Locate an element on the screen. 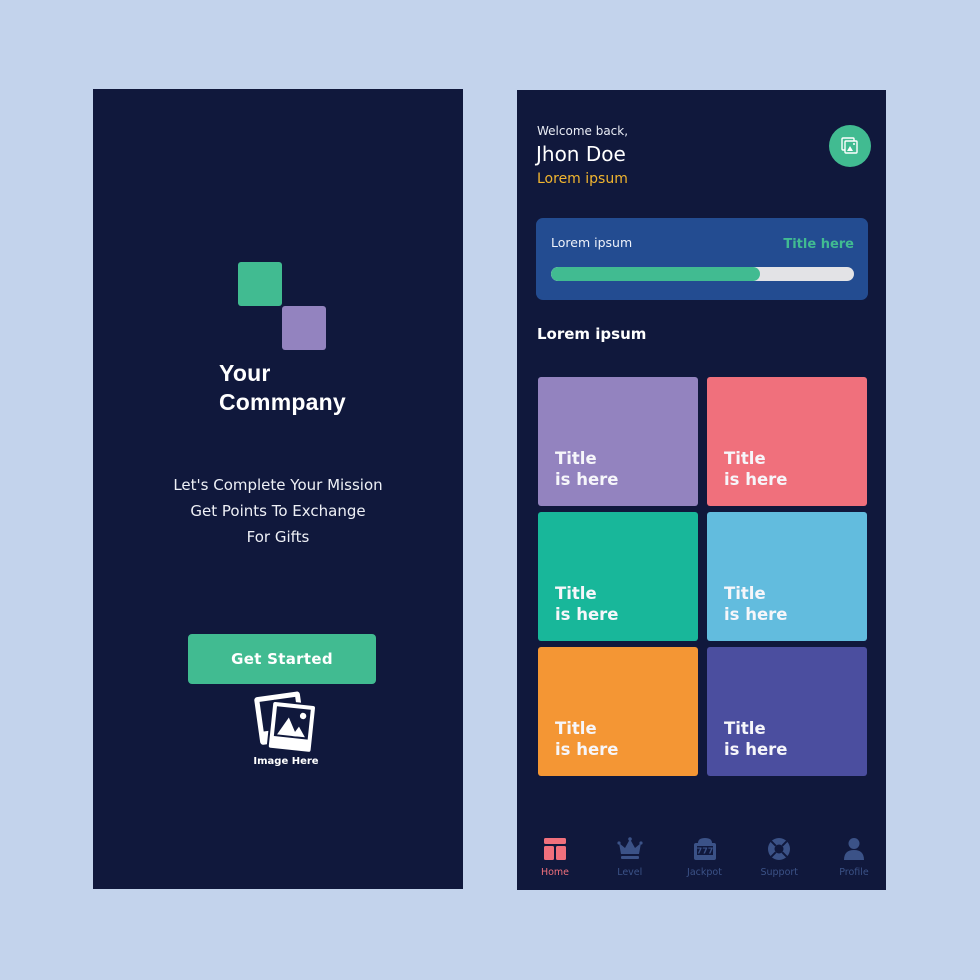 This screenshot has height=980, width=980. nav-item-support: Support is located at coordinates (779, 860).